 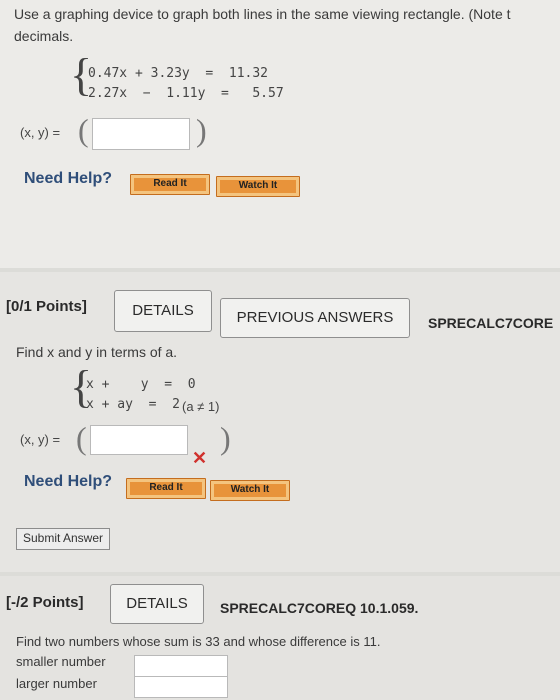 I want to click on q2-equation-1: x + y = 0, so click(x=141, y=384).